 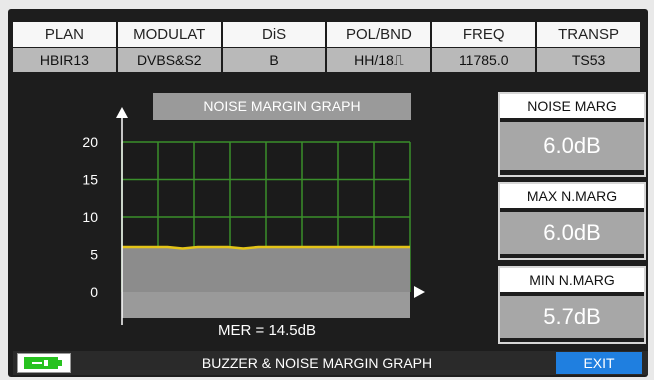 What do you see at coordinates (273, 34) in the screenshot?
I see `header-label-dis: DiS` at bounding box center [273, 34].